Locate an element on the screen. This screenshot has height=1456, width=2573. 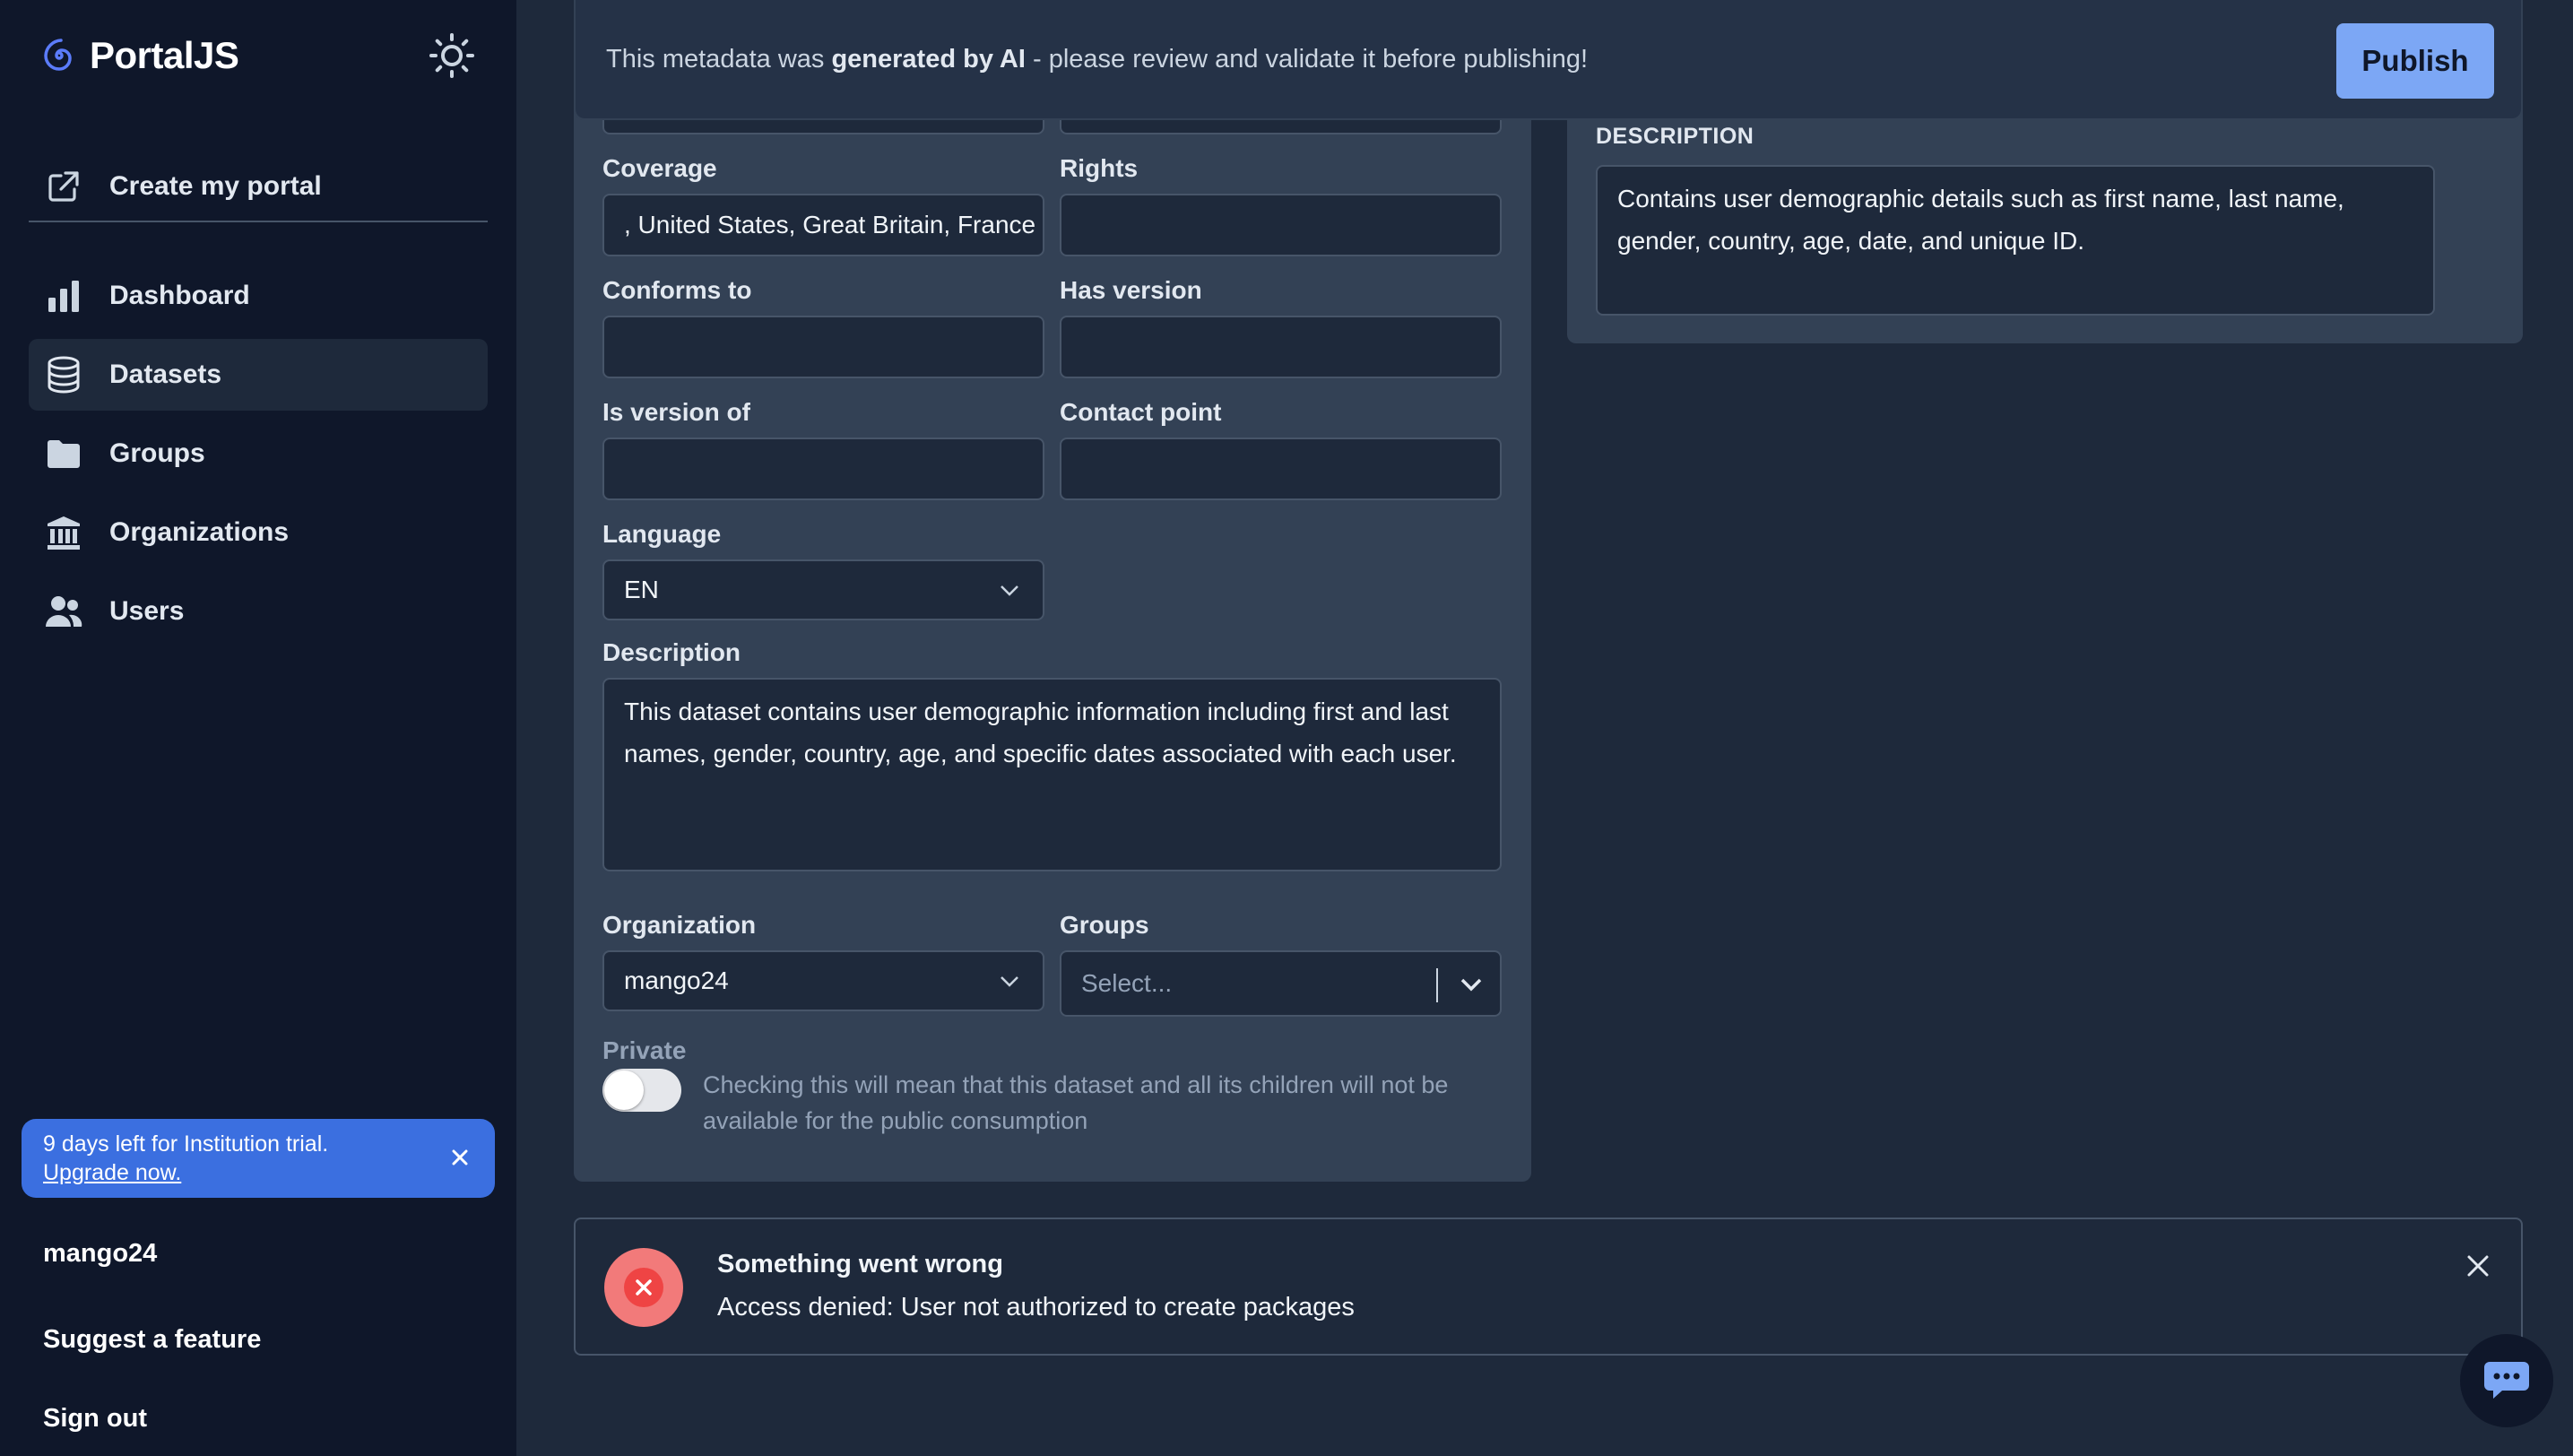
organization-value: mango24 is located at coordinates (677, 980).